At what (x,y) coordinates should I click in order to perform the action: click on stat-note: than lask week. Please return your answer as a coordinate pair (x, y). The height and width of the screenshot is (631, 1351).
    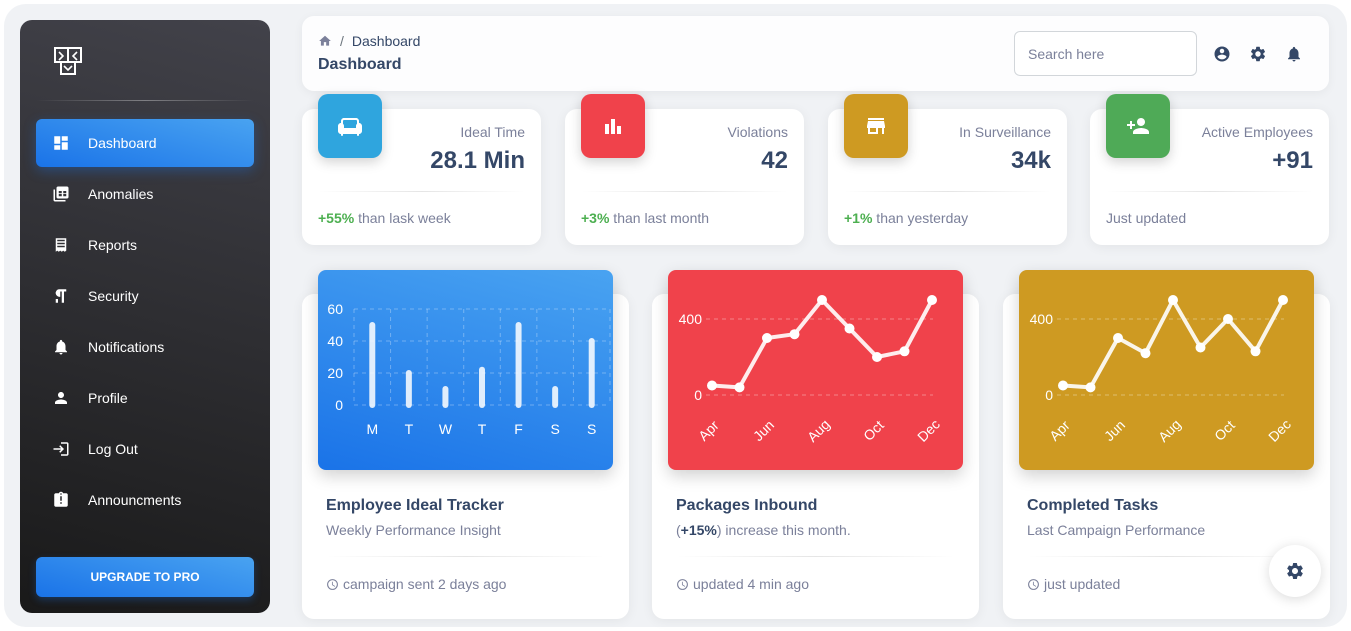
    Looking at the image, I should click on (402, 218).